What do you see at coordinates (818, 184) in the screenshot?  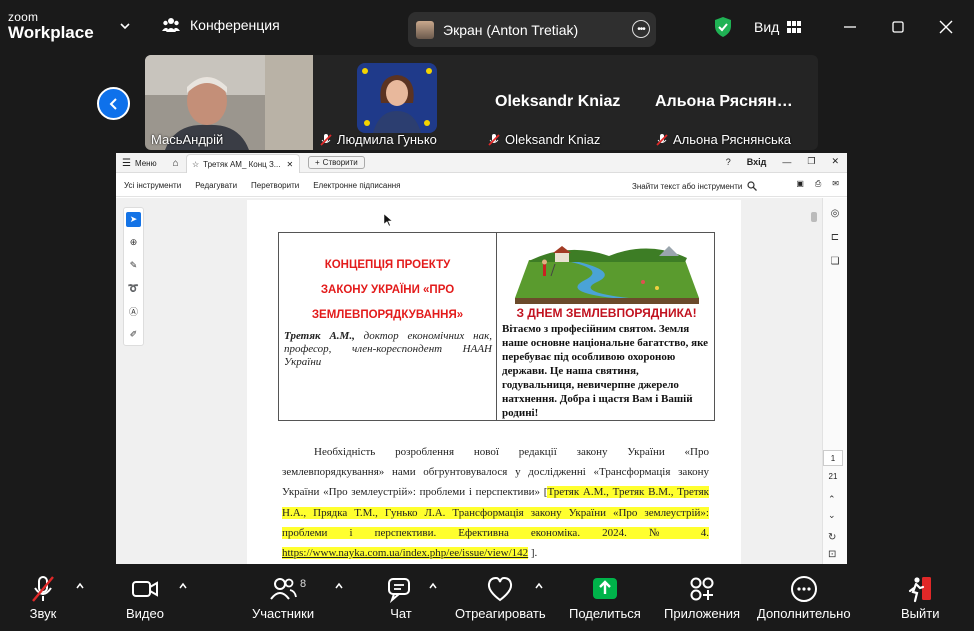 I see `print-icon: ⎙` at bounding box center [818, 184].